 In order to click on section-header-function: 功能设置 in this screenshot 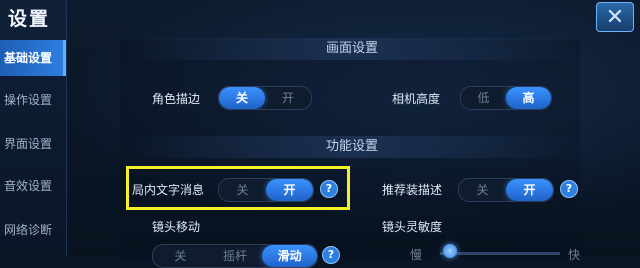, I will do `click(352, 147)`.